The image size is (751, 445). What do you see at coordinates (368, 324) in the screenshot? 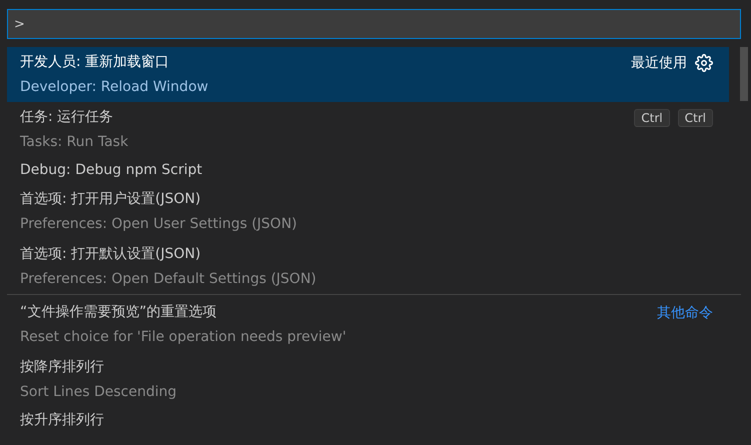
I see `command-item: “文件操作需要预览”的重置选项 Reset choice for 'File operation needs preview' 其他命令` at bounding box center [368, 324].